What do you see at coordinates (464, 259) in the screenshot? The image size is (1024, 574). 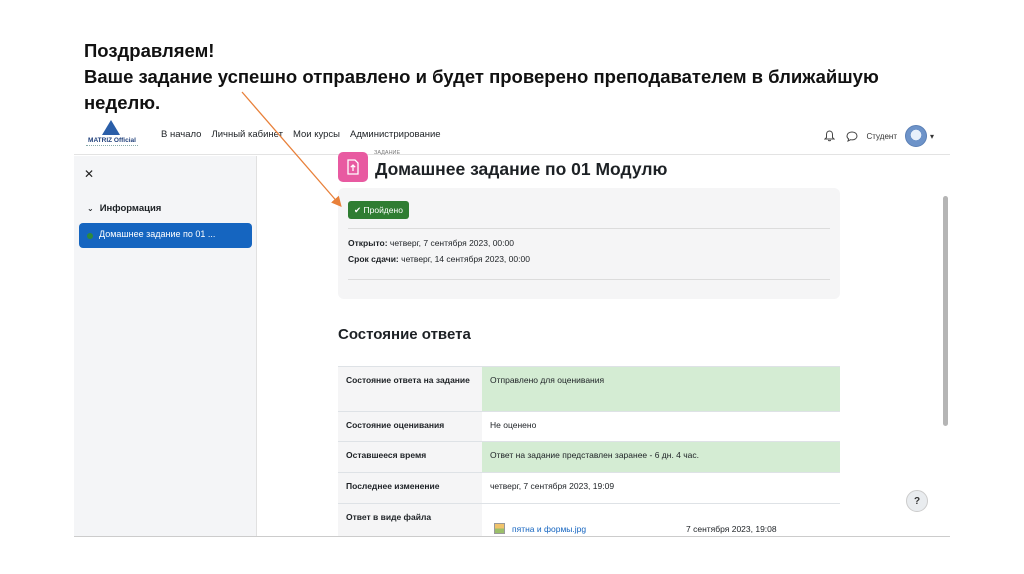 I see `due-value: четверг, 14 сентября 2023, 00:00` at bounding box center [464, 259].